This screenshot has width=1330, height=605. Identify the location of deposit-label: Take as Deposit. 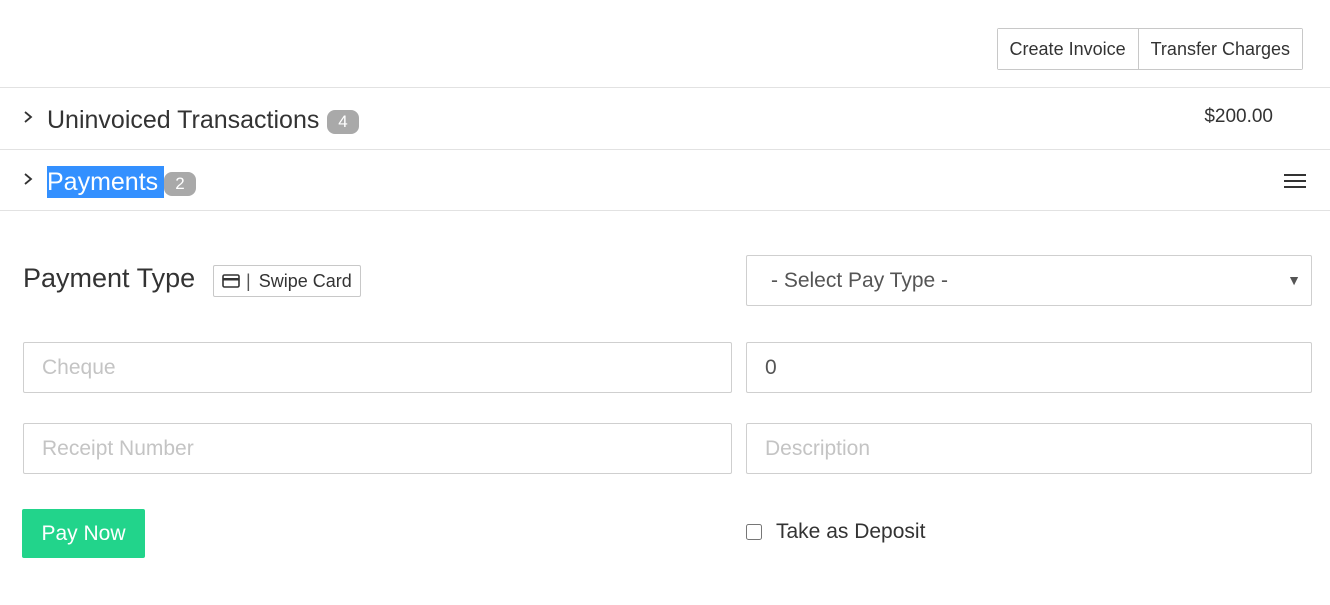
(851, 531).